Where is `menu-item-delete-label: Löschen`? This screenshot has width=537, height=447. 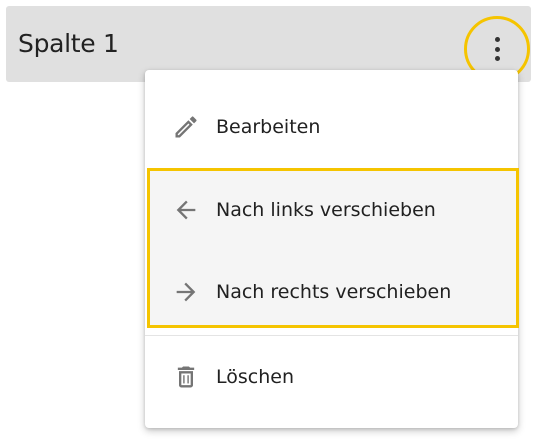
menu-item-delete-label: Löschen is located at coordinates (255, 377).